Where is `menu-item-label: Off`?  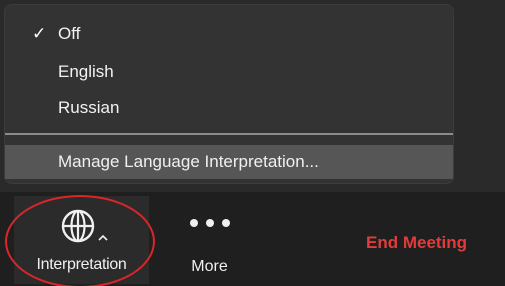
menu-item-label: Off is located at coordinates (69, 33).